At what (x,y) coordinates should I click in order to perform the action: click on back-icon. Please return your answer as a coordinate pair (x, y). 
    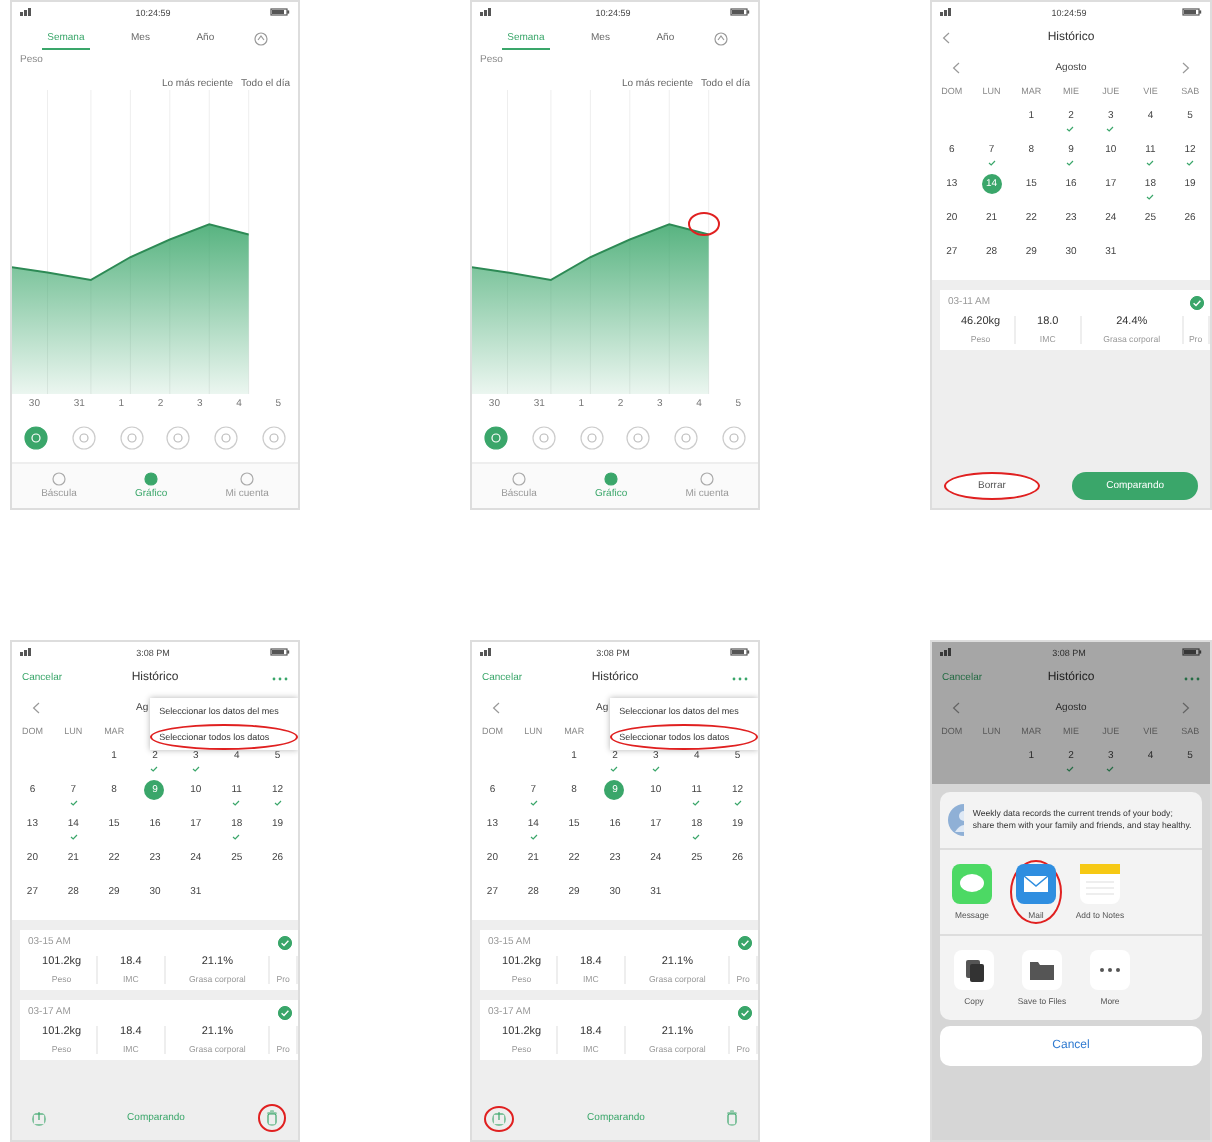
    Looking at the image, I should click on (946, 38).